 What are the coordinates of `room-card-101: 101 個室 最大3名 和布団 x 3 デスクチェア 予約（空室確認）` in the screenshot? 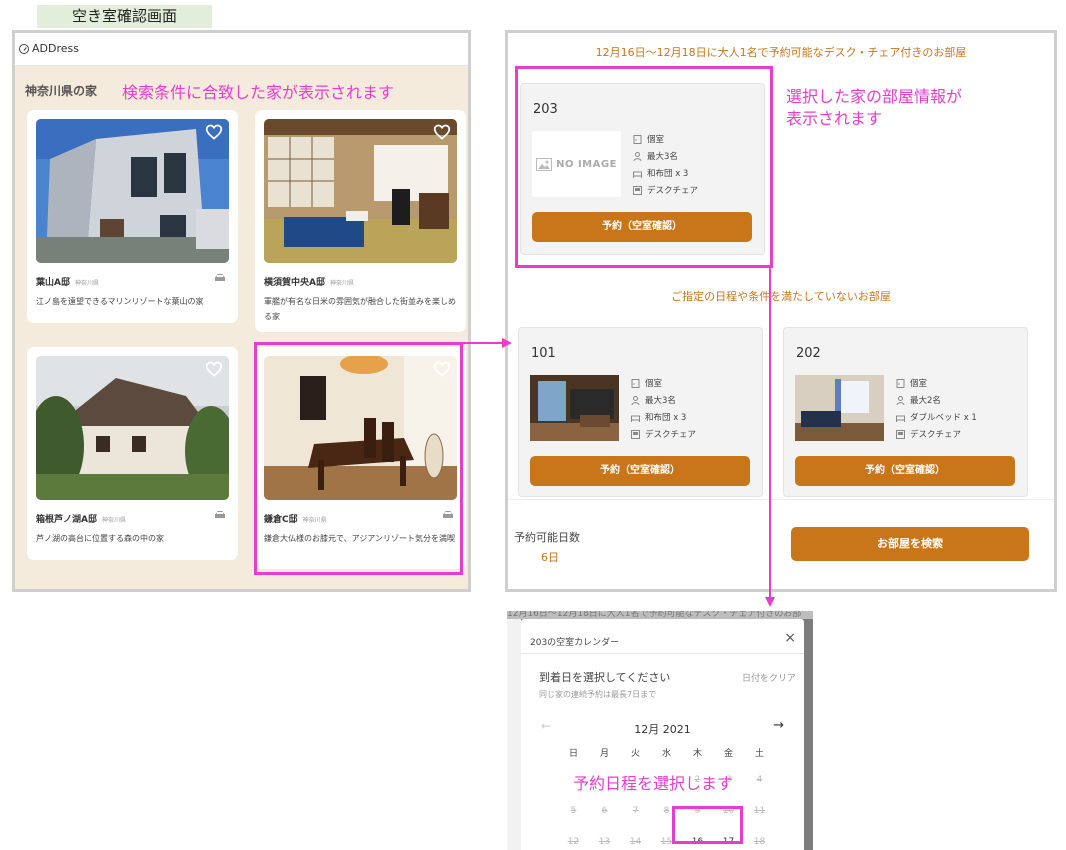 It's located at (640, 412).